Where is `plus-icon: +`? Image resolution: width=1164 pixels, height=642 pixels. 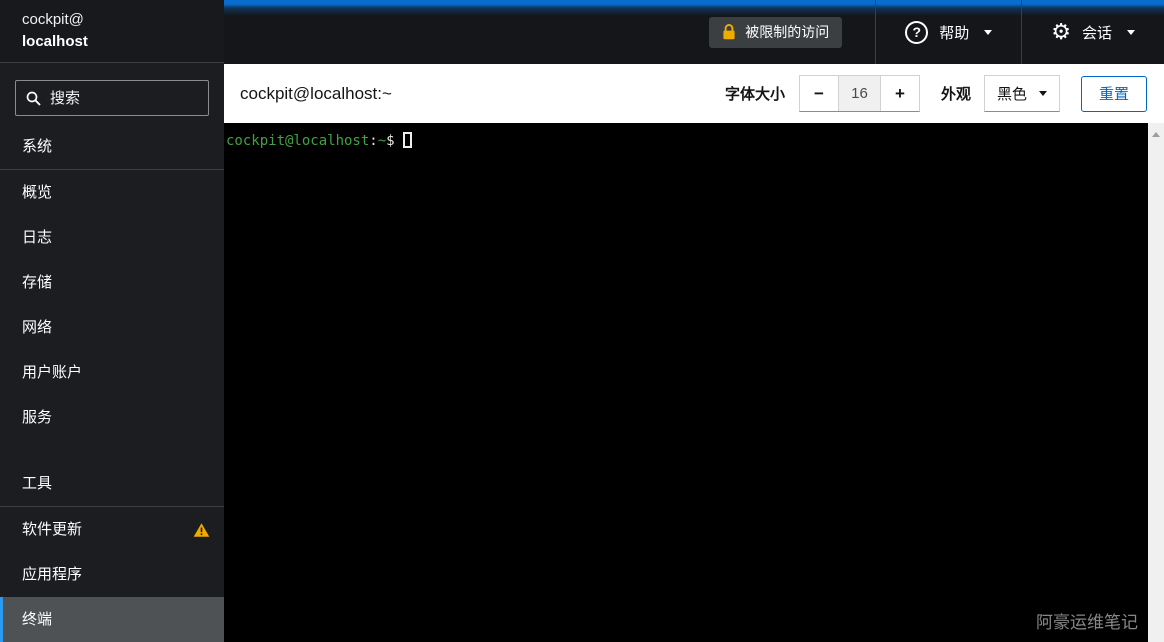 plus-icon: + is located at coordinates (899, 93).